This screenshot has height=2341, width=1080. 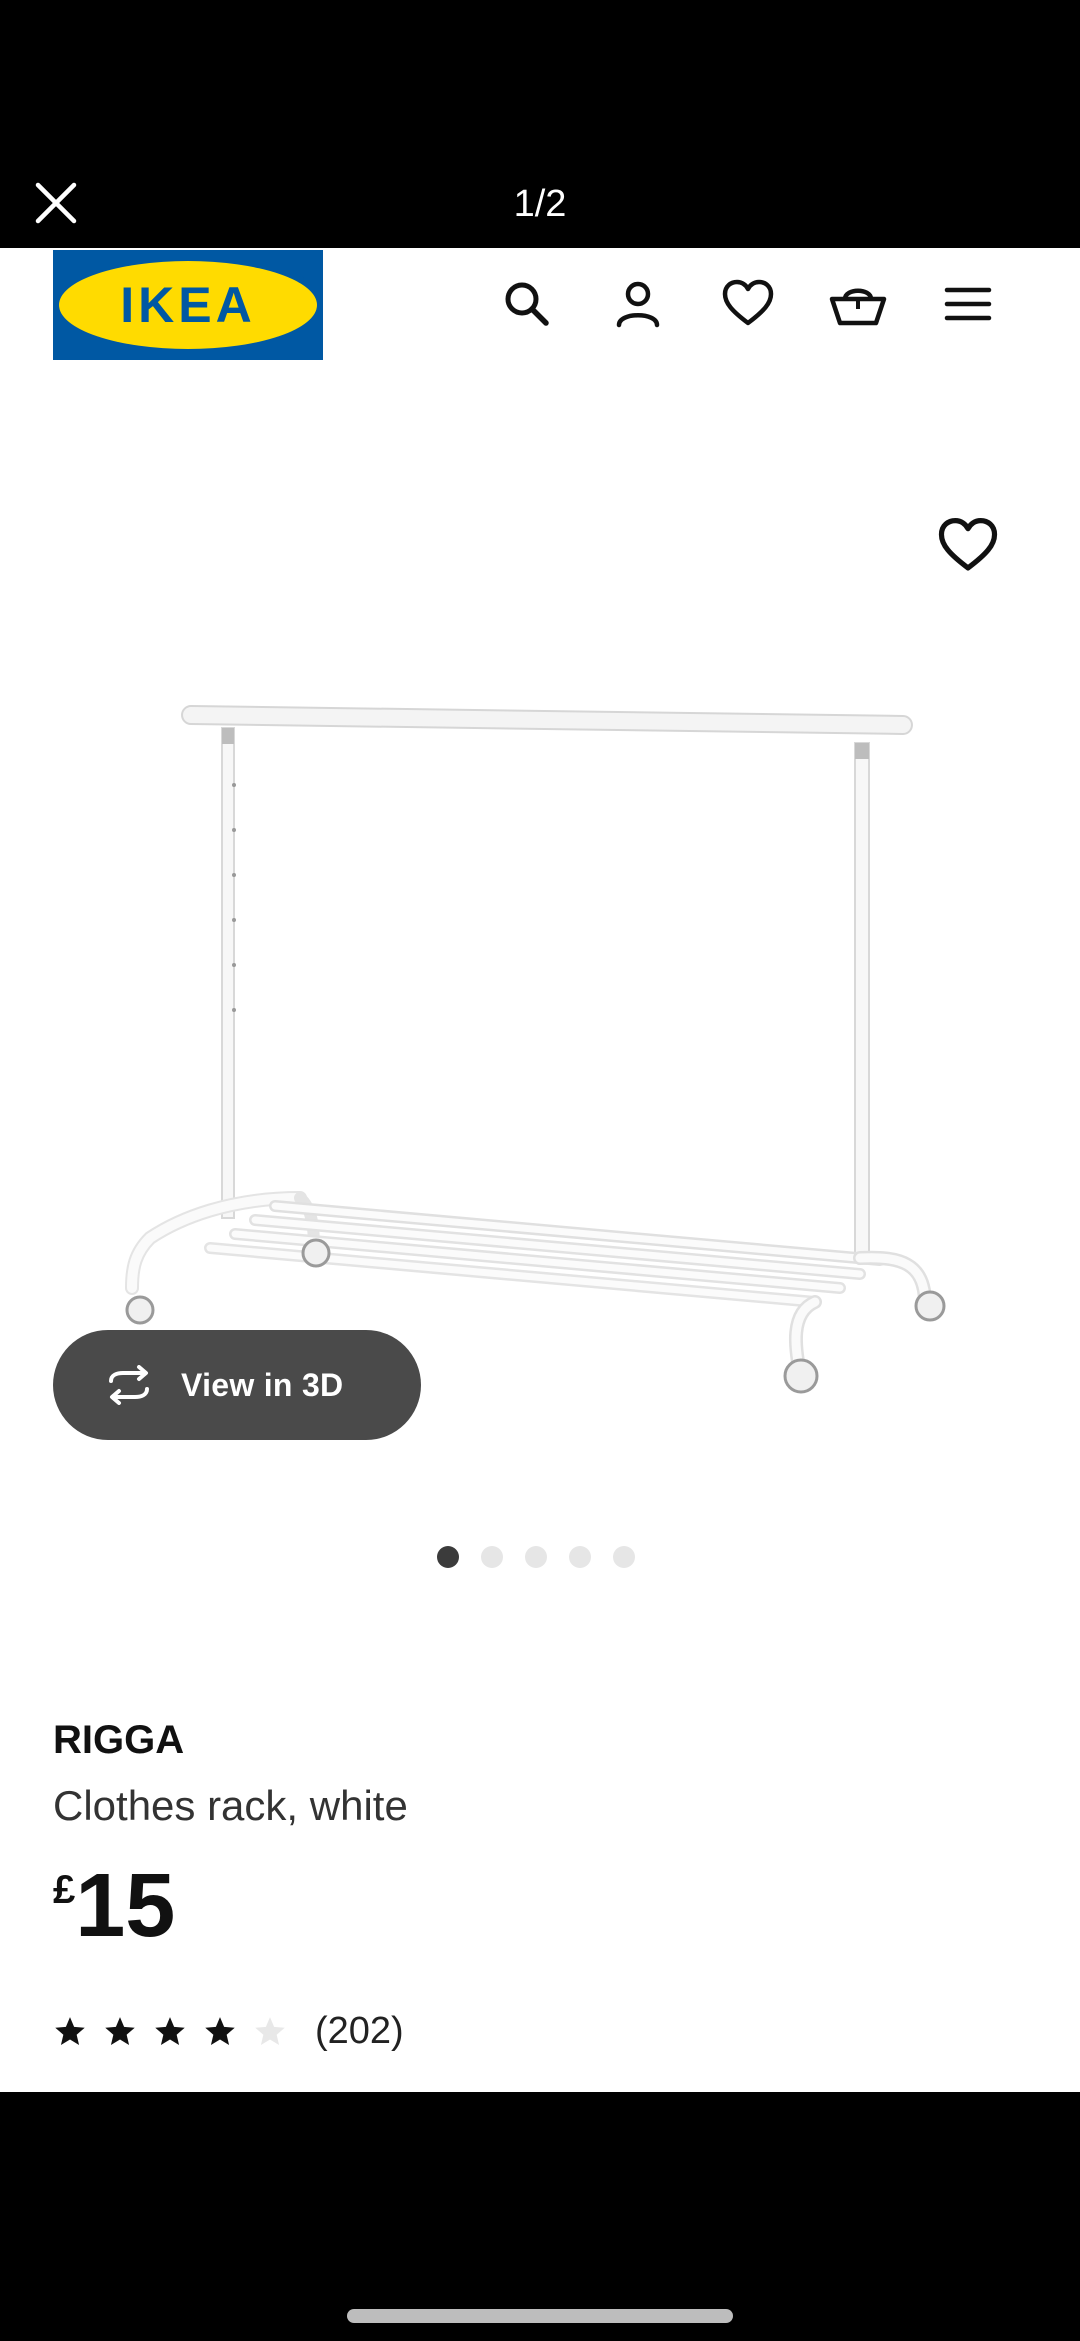 I want to click on page-counter: 1/2, so click(x=540, y=204).